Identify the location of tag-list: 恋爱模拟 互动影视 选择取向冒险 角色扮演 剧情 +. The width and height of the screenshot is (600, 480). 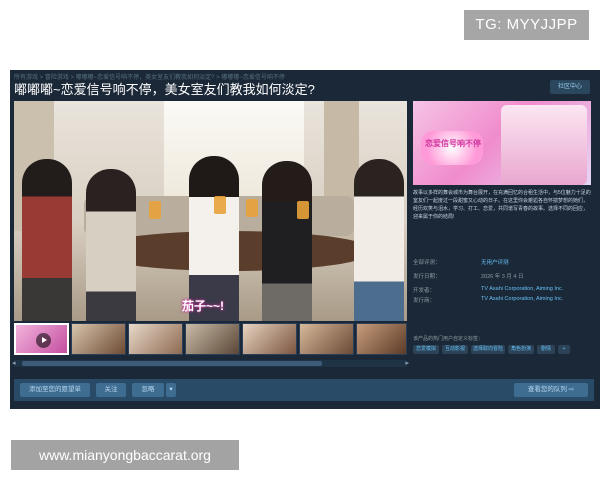
(502, 350).